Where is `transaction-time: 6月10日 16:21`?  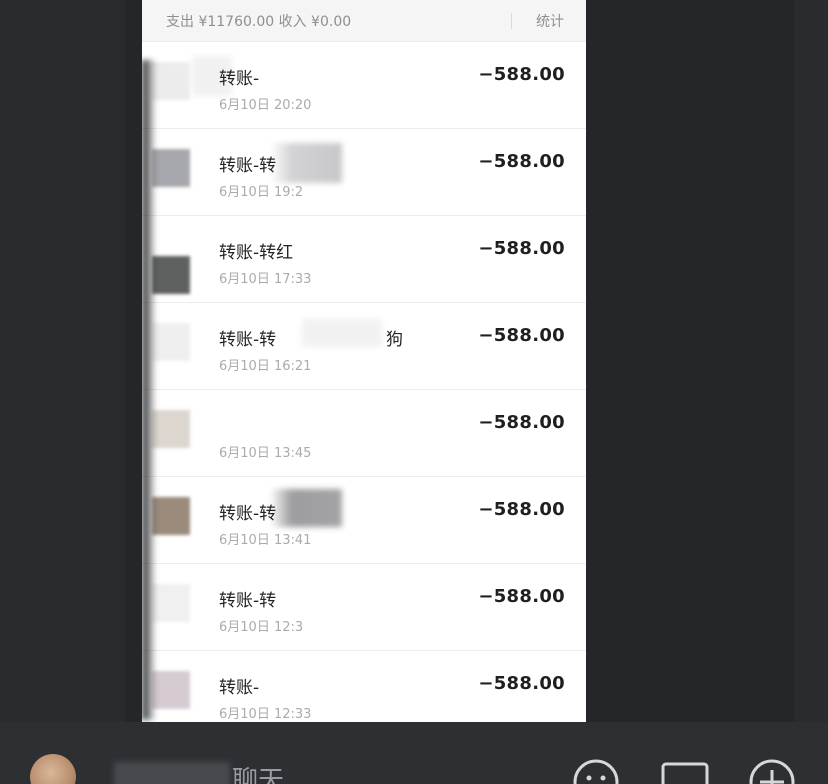
transaction-time: 6月10日 16:21 is located at coordinates (265, 366).